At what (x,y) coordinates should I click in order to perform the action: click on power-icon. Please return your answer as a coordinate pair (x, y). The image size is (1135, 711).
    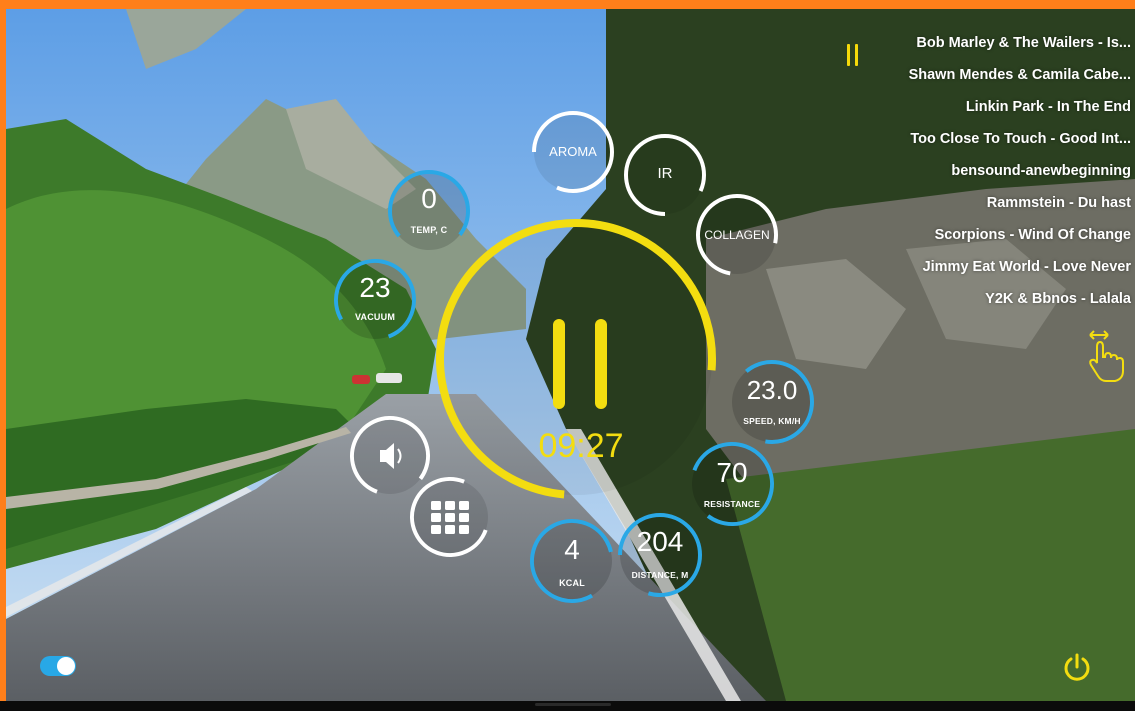
    Looking at the image, I should click on (1077, 667).